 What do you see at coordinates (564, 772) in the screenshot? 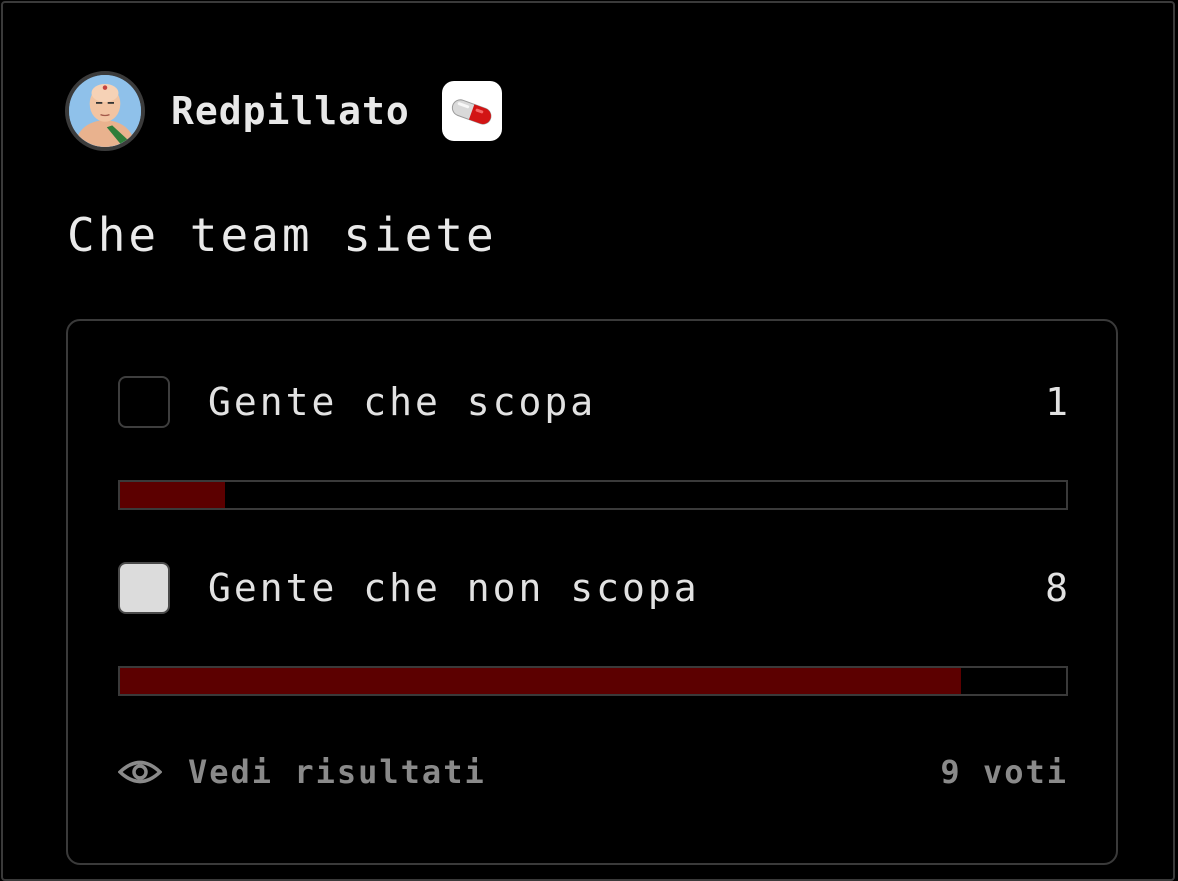
I see `view-results-link: Vedi risultati` at bounding box center [564, 772].